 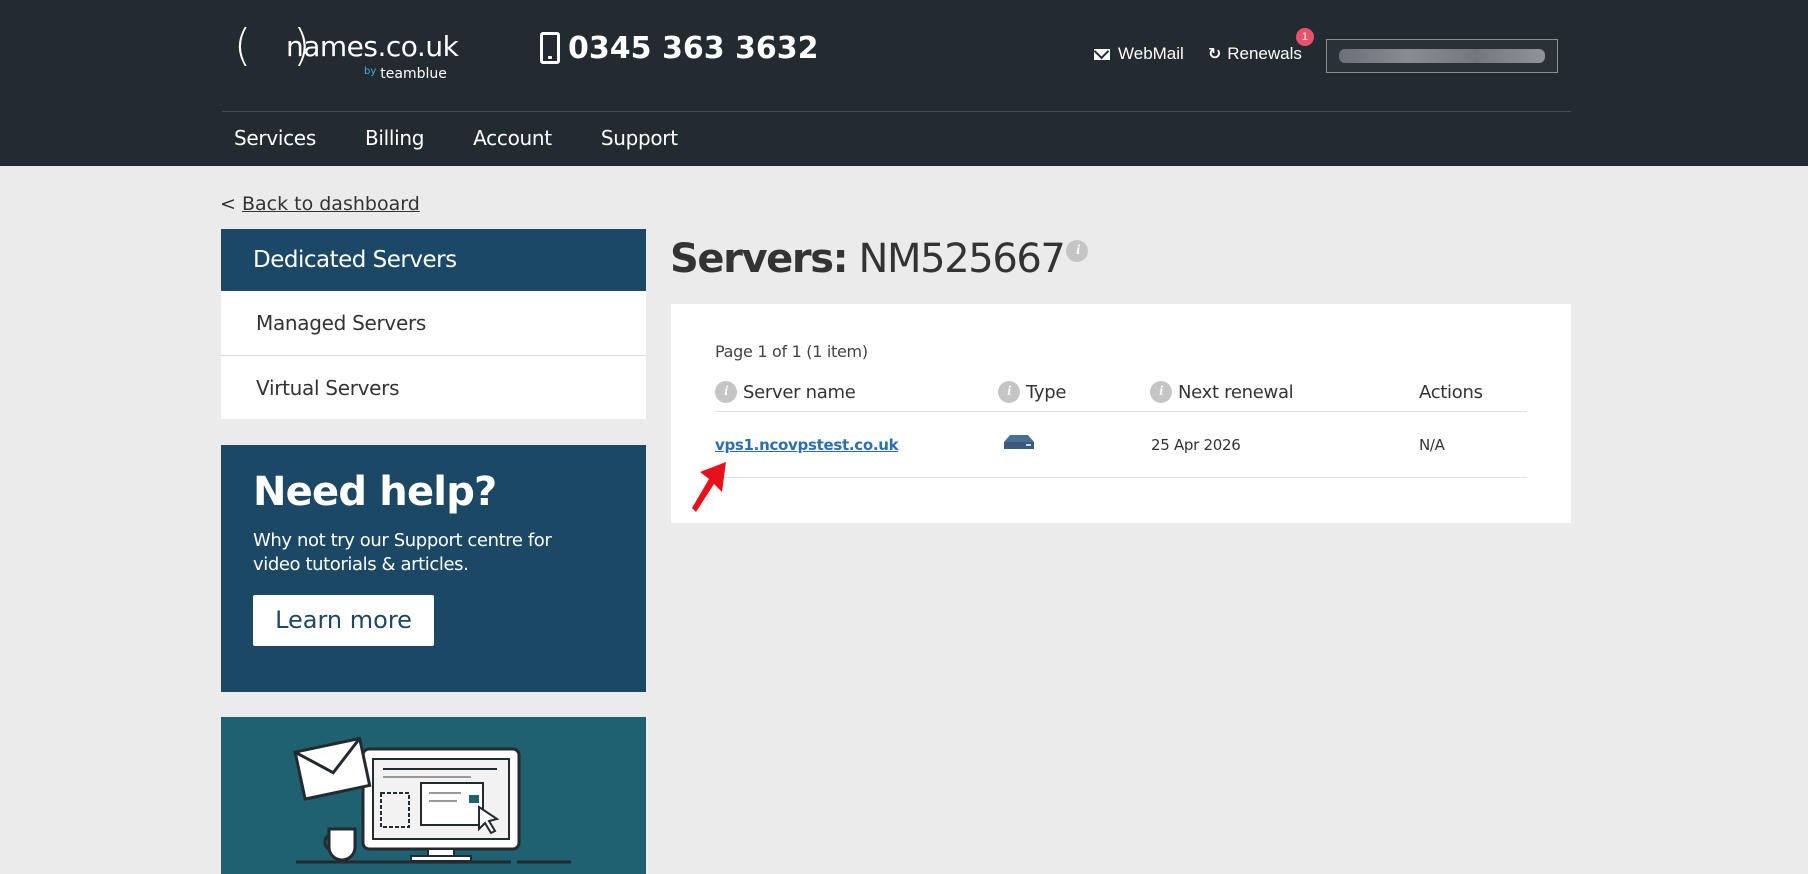 I want to click on logo-text: names.co.uk, so click(x=372, y=46).